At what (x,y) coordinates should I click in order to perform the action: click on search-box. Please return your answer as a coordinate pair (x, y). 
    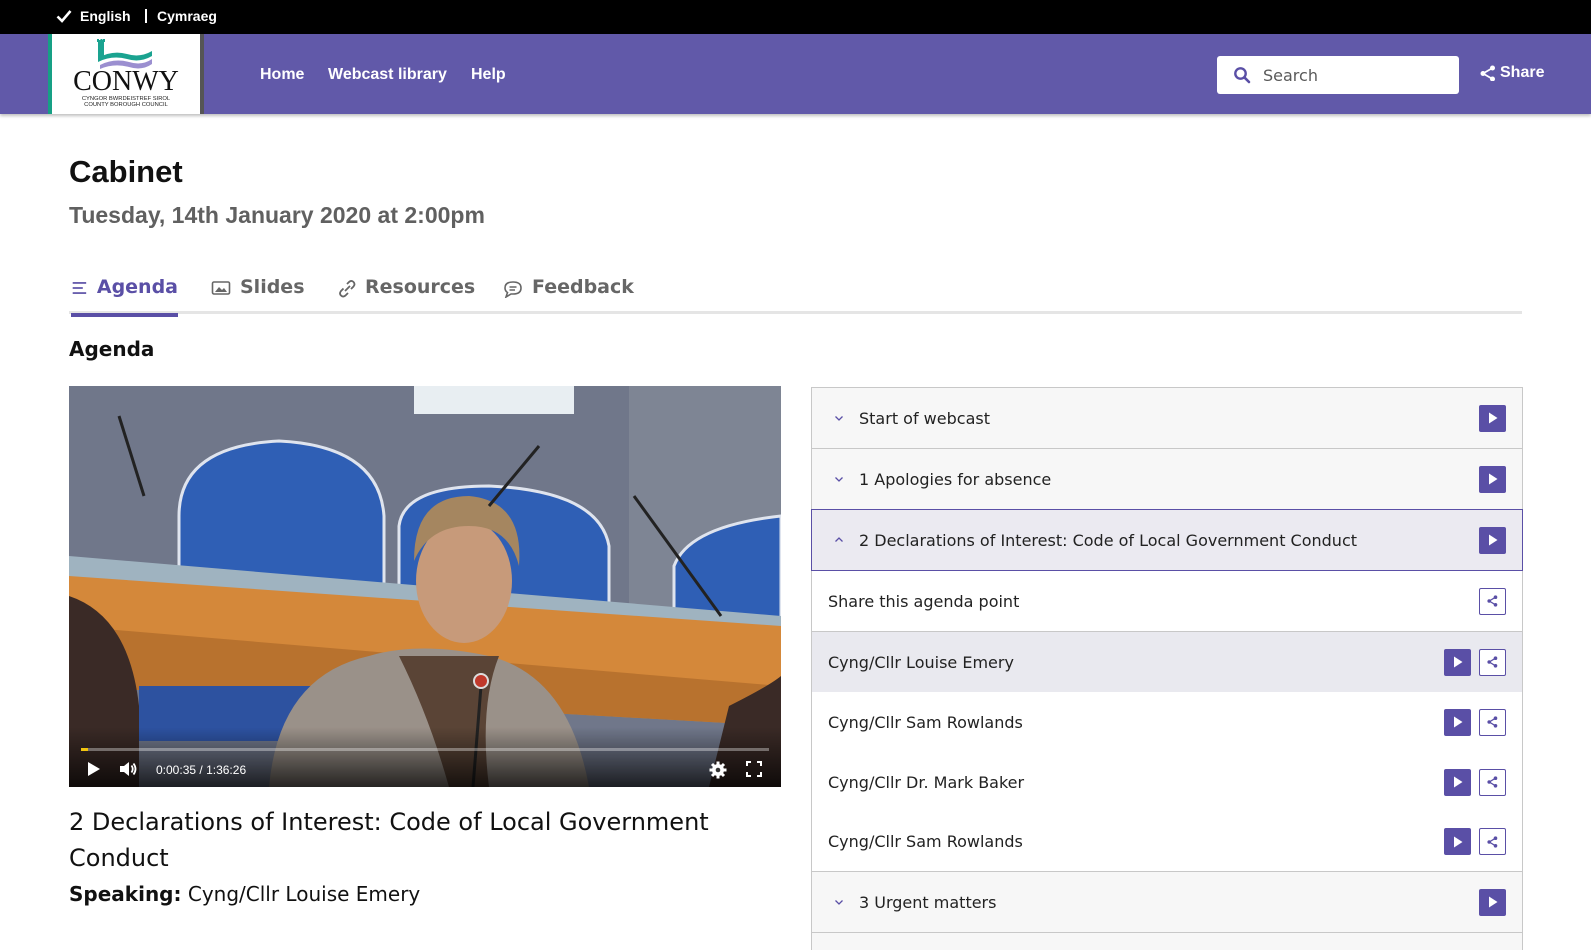
    Looking at the image, I should click on (1338, 75).